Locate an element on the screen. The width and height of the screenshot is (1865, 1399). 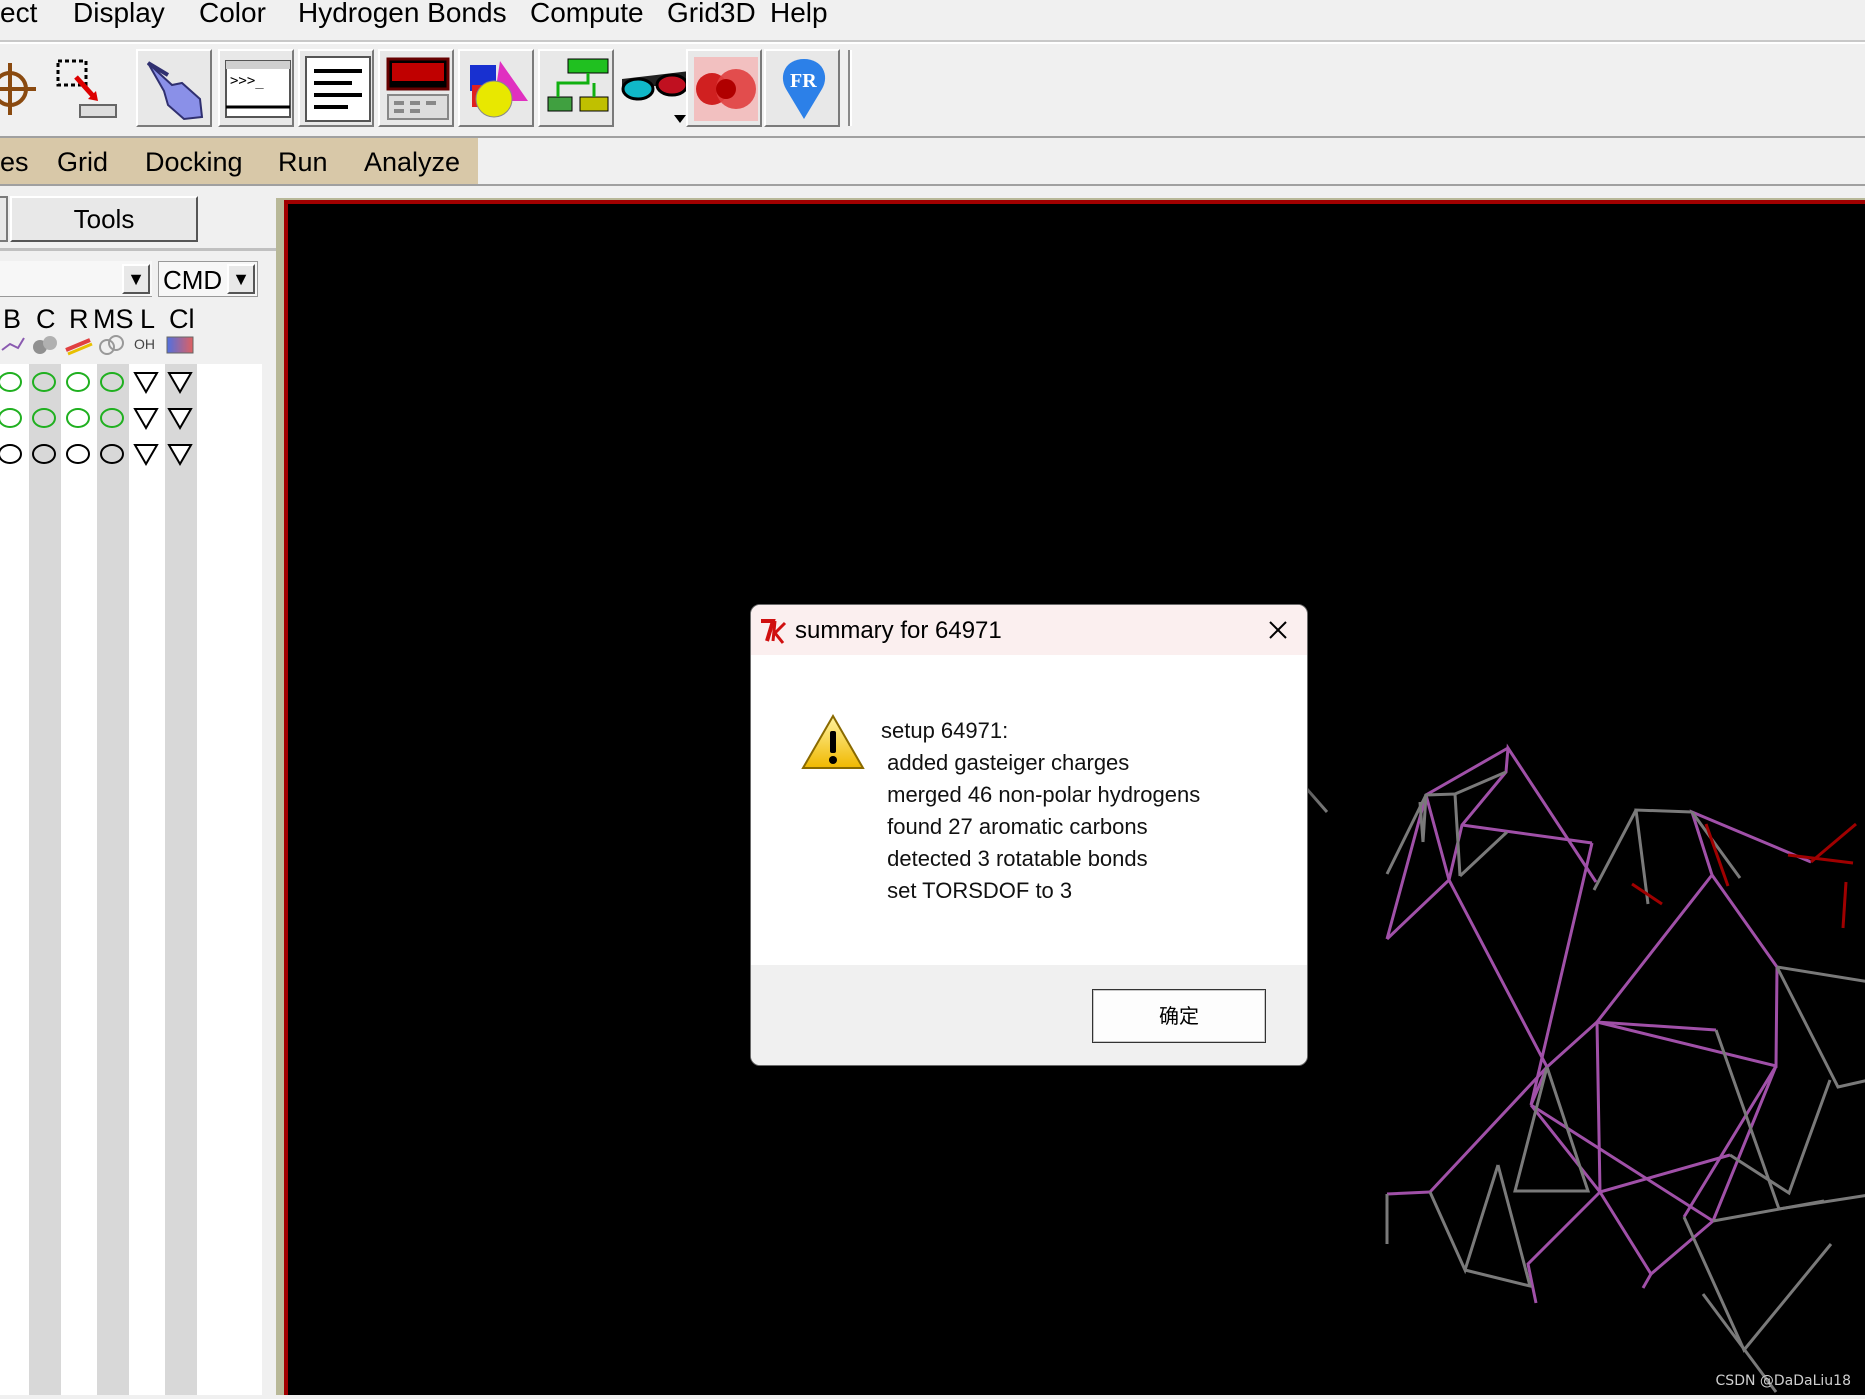
message-line: merged 46 non-polar hydrogens is located at coordinates (1041, 794).